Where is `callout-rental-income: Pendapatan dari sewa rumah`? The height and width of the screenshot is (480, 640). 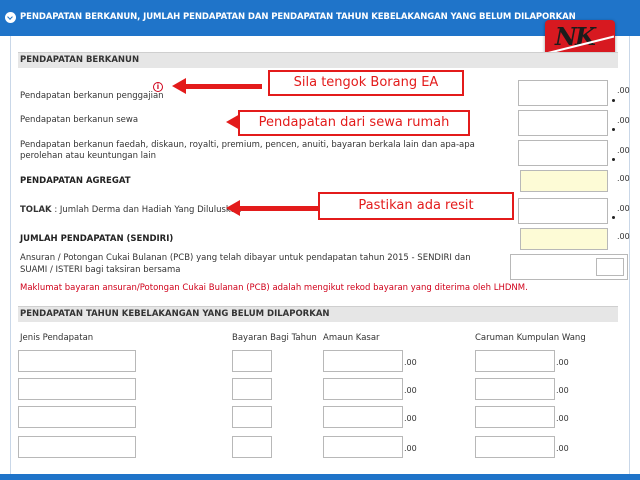
callout-rental-income: Pendapatan dari sewa rumah is located at coordinates (354, 123).